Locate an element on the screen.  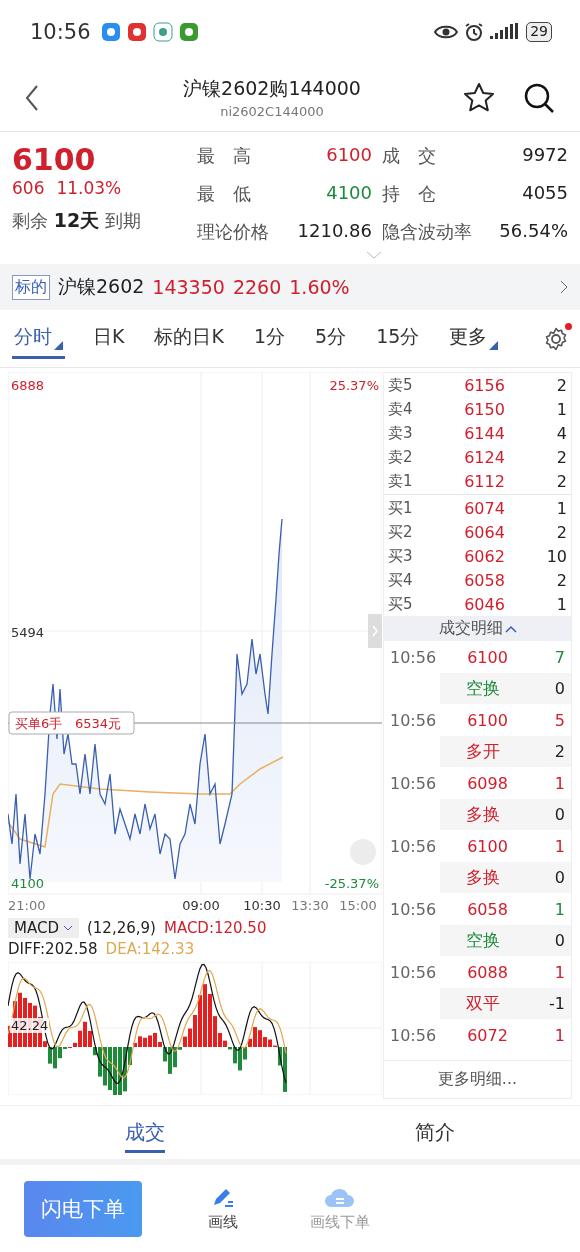
ask-level: 卖2 is located at coordinates (401, 457).